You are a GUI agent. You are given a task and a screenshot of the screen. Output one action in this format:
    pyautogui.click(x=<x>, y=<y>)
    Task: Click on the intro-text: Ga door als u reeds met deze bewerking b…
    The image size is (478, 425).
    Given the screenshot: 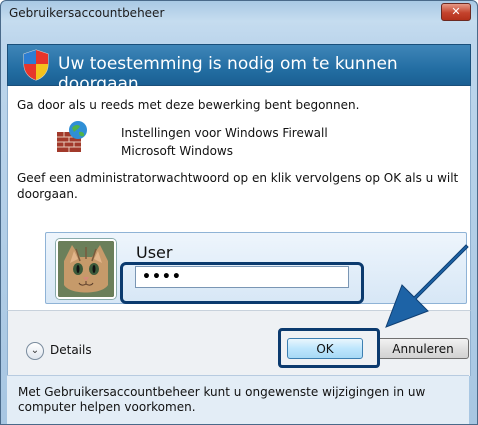 What is the action you would take?
    pyautogui.click(x=188, y=105)
    